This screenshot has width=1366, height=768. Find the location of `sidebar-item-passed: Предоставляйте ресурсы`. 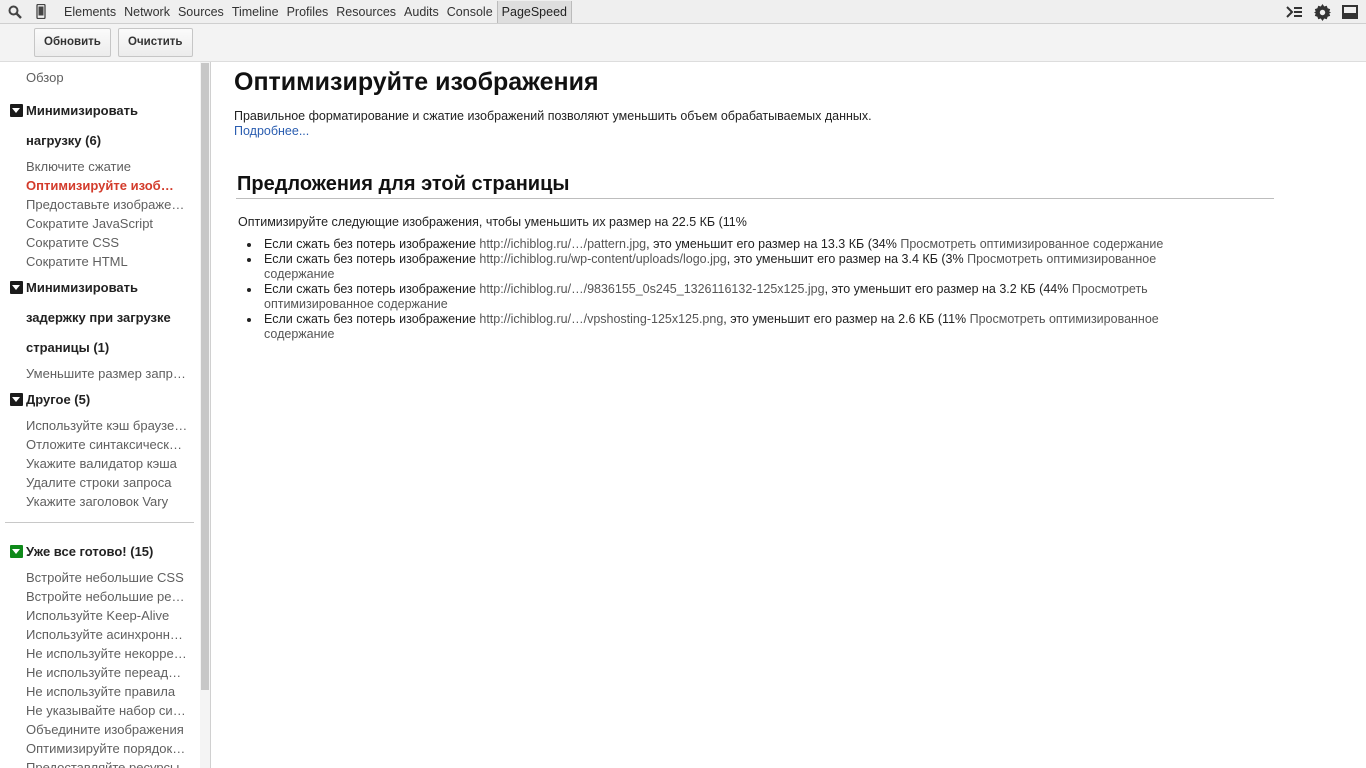

sidebar-item-passed: Предоставляйте ресурсы is located at coordinates (107, 764).